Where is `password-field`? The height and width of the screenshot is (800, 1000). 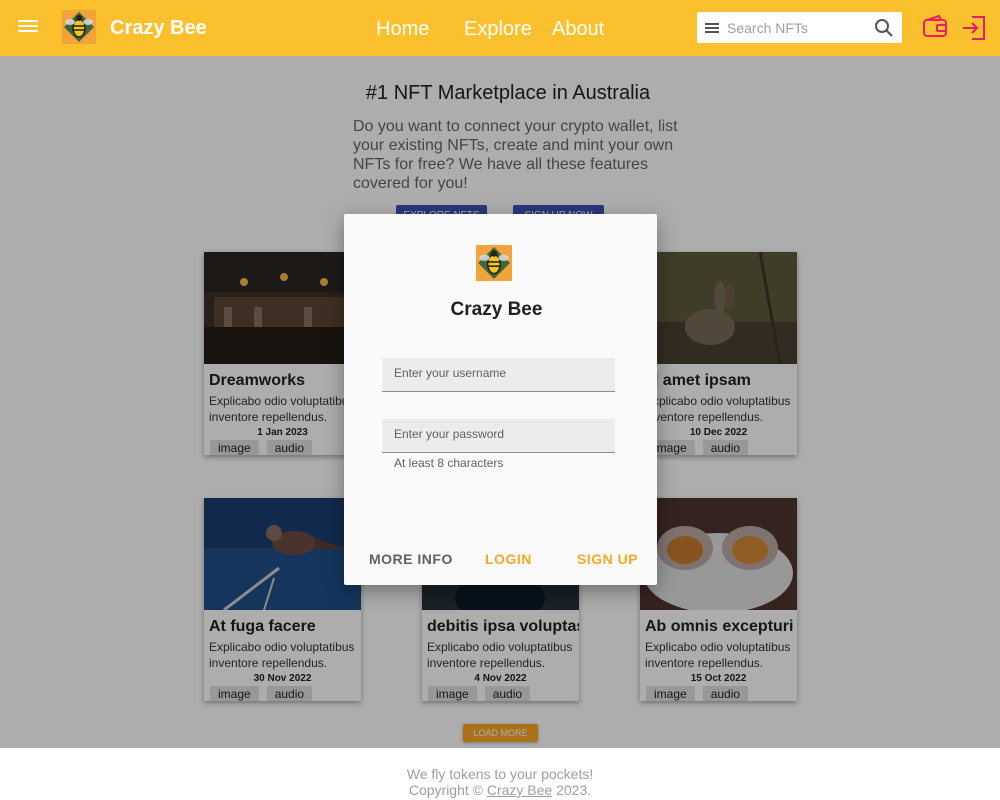
password-field is located at coordinates (498, 436).